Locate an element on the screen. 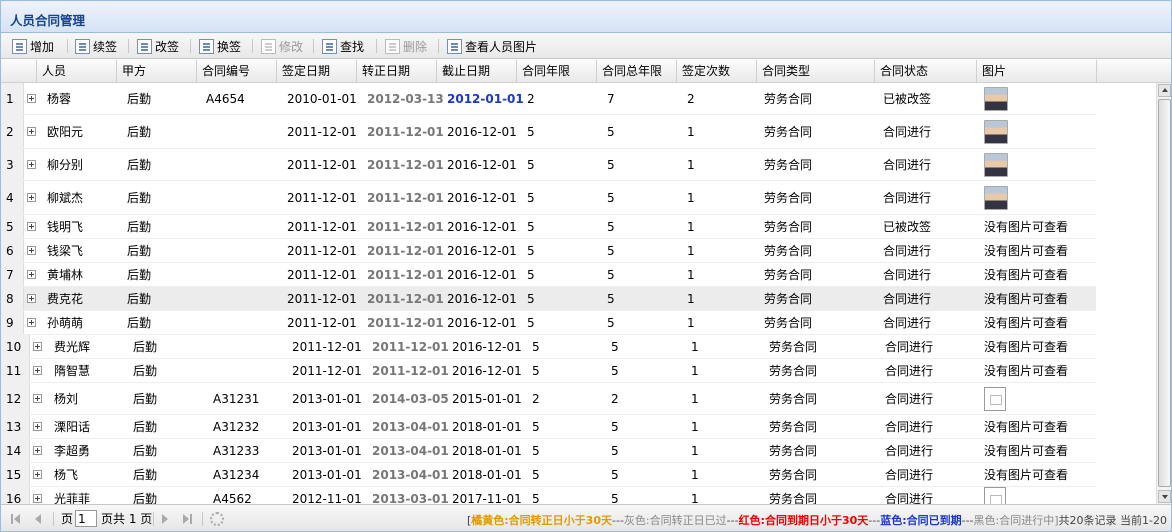 The height and width of the screenshot is (532, 1172). find-button: 查找 is located at coordinates (343, 46).